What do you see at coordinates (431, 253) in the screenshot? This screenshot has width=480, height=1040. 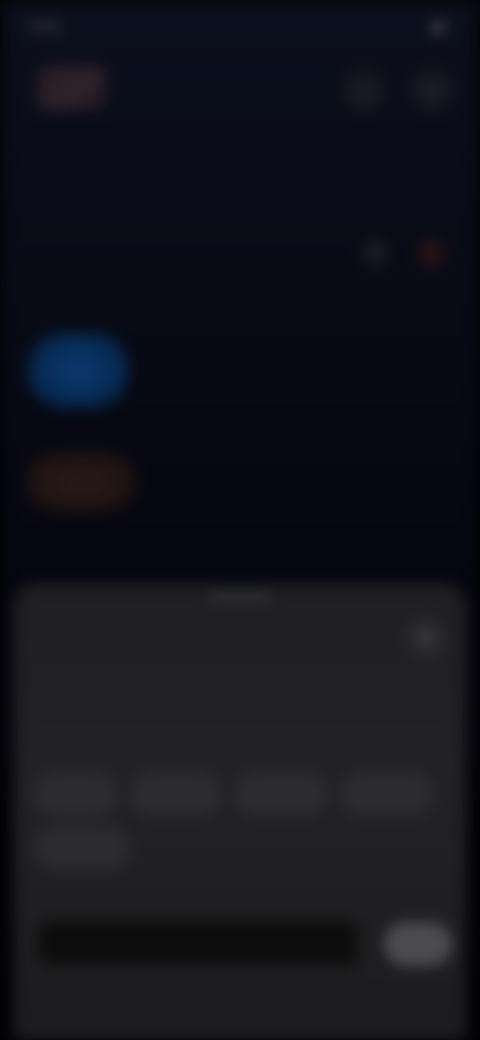 I see `alert-icon` at bounding box center [431, 253].